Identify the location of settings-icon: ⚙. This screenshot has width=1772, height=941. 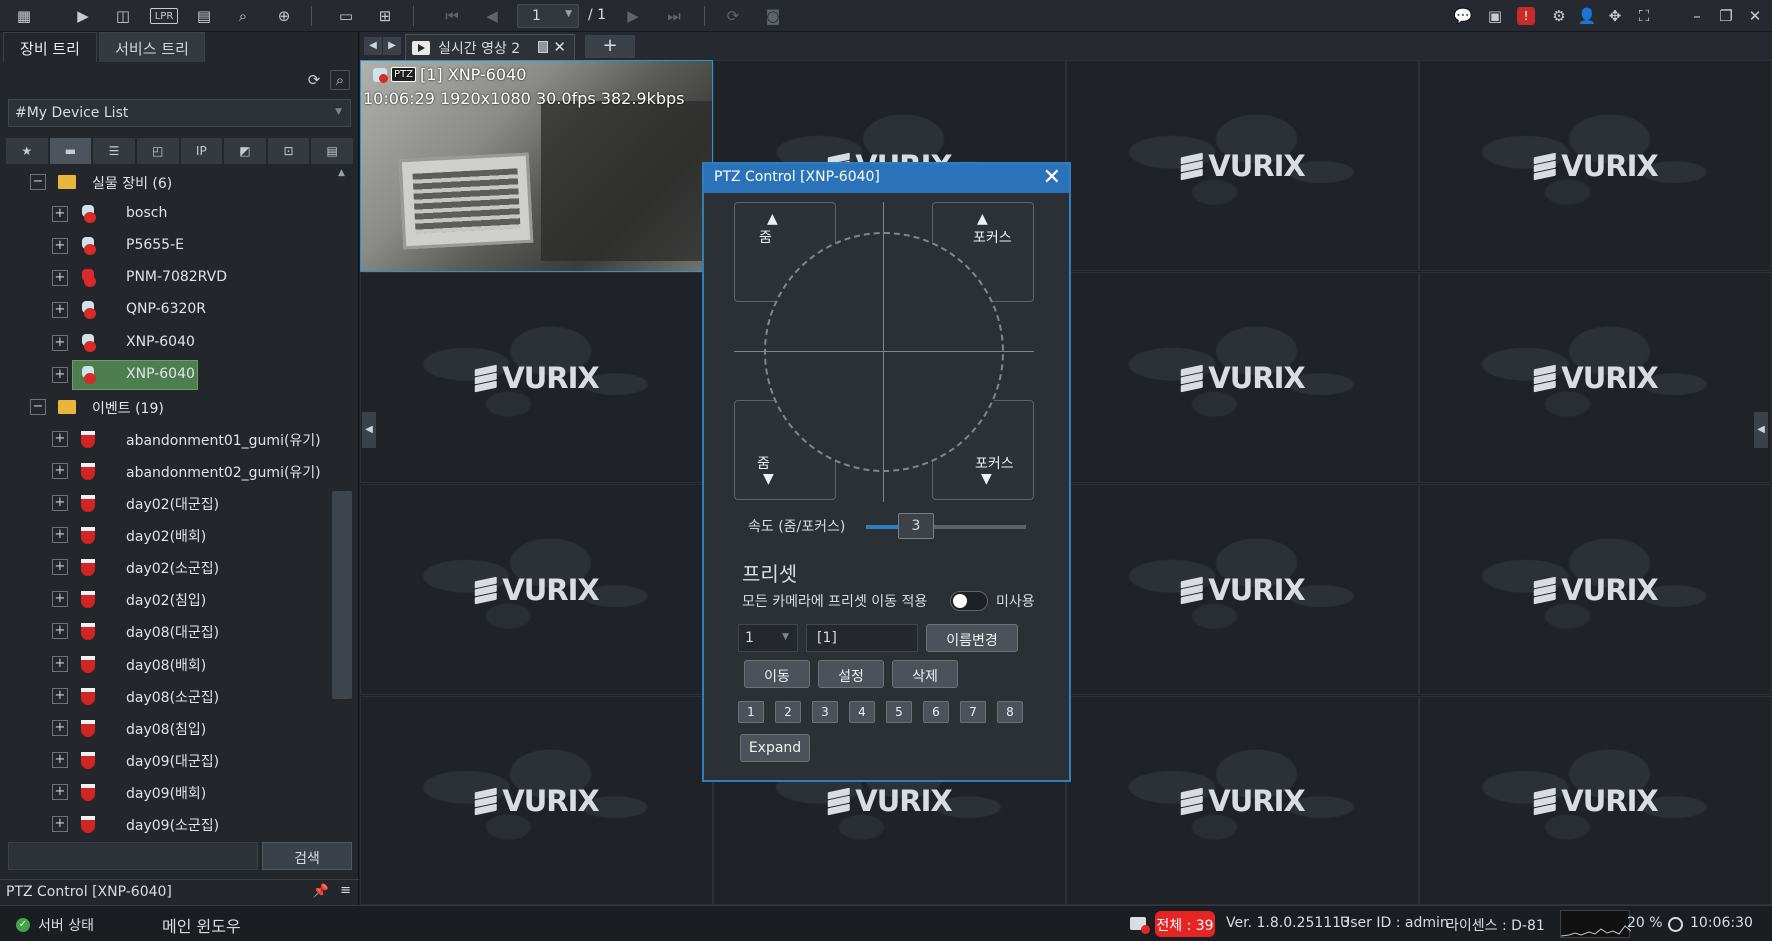
(1559, 16).